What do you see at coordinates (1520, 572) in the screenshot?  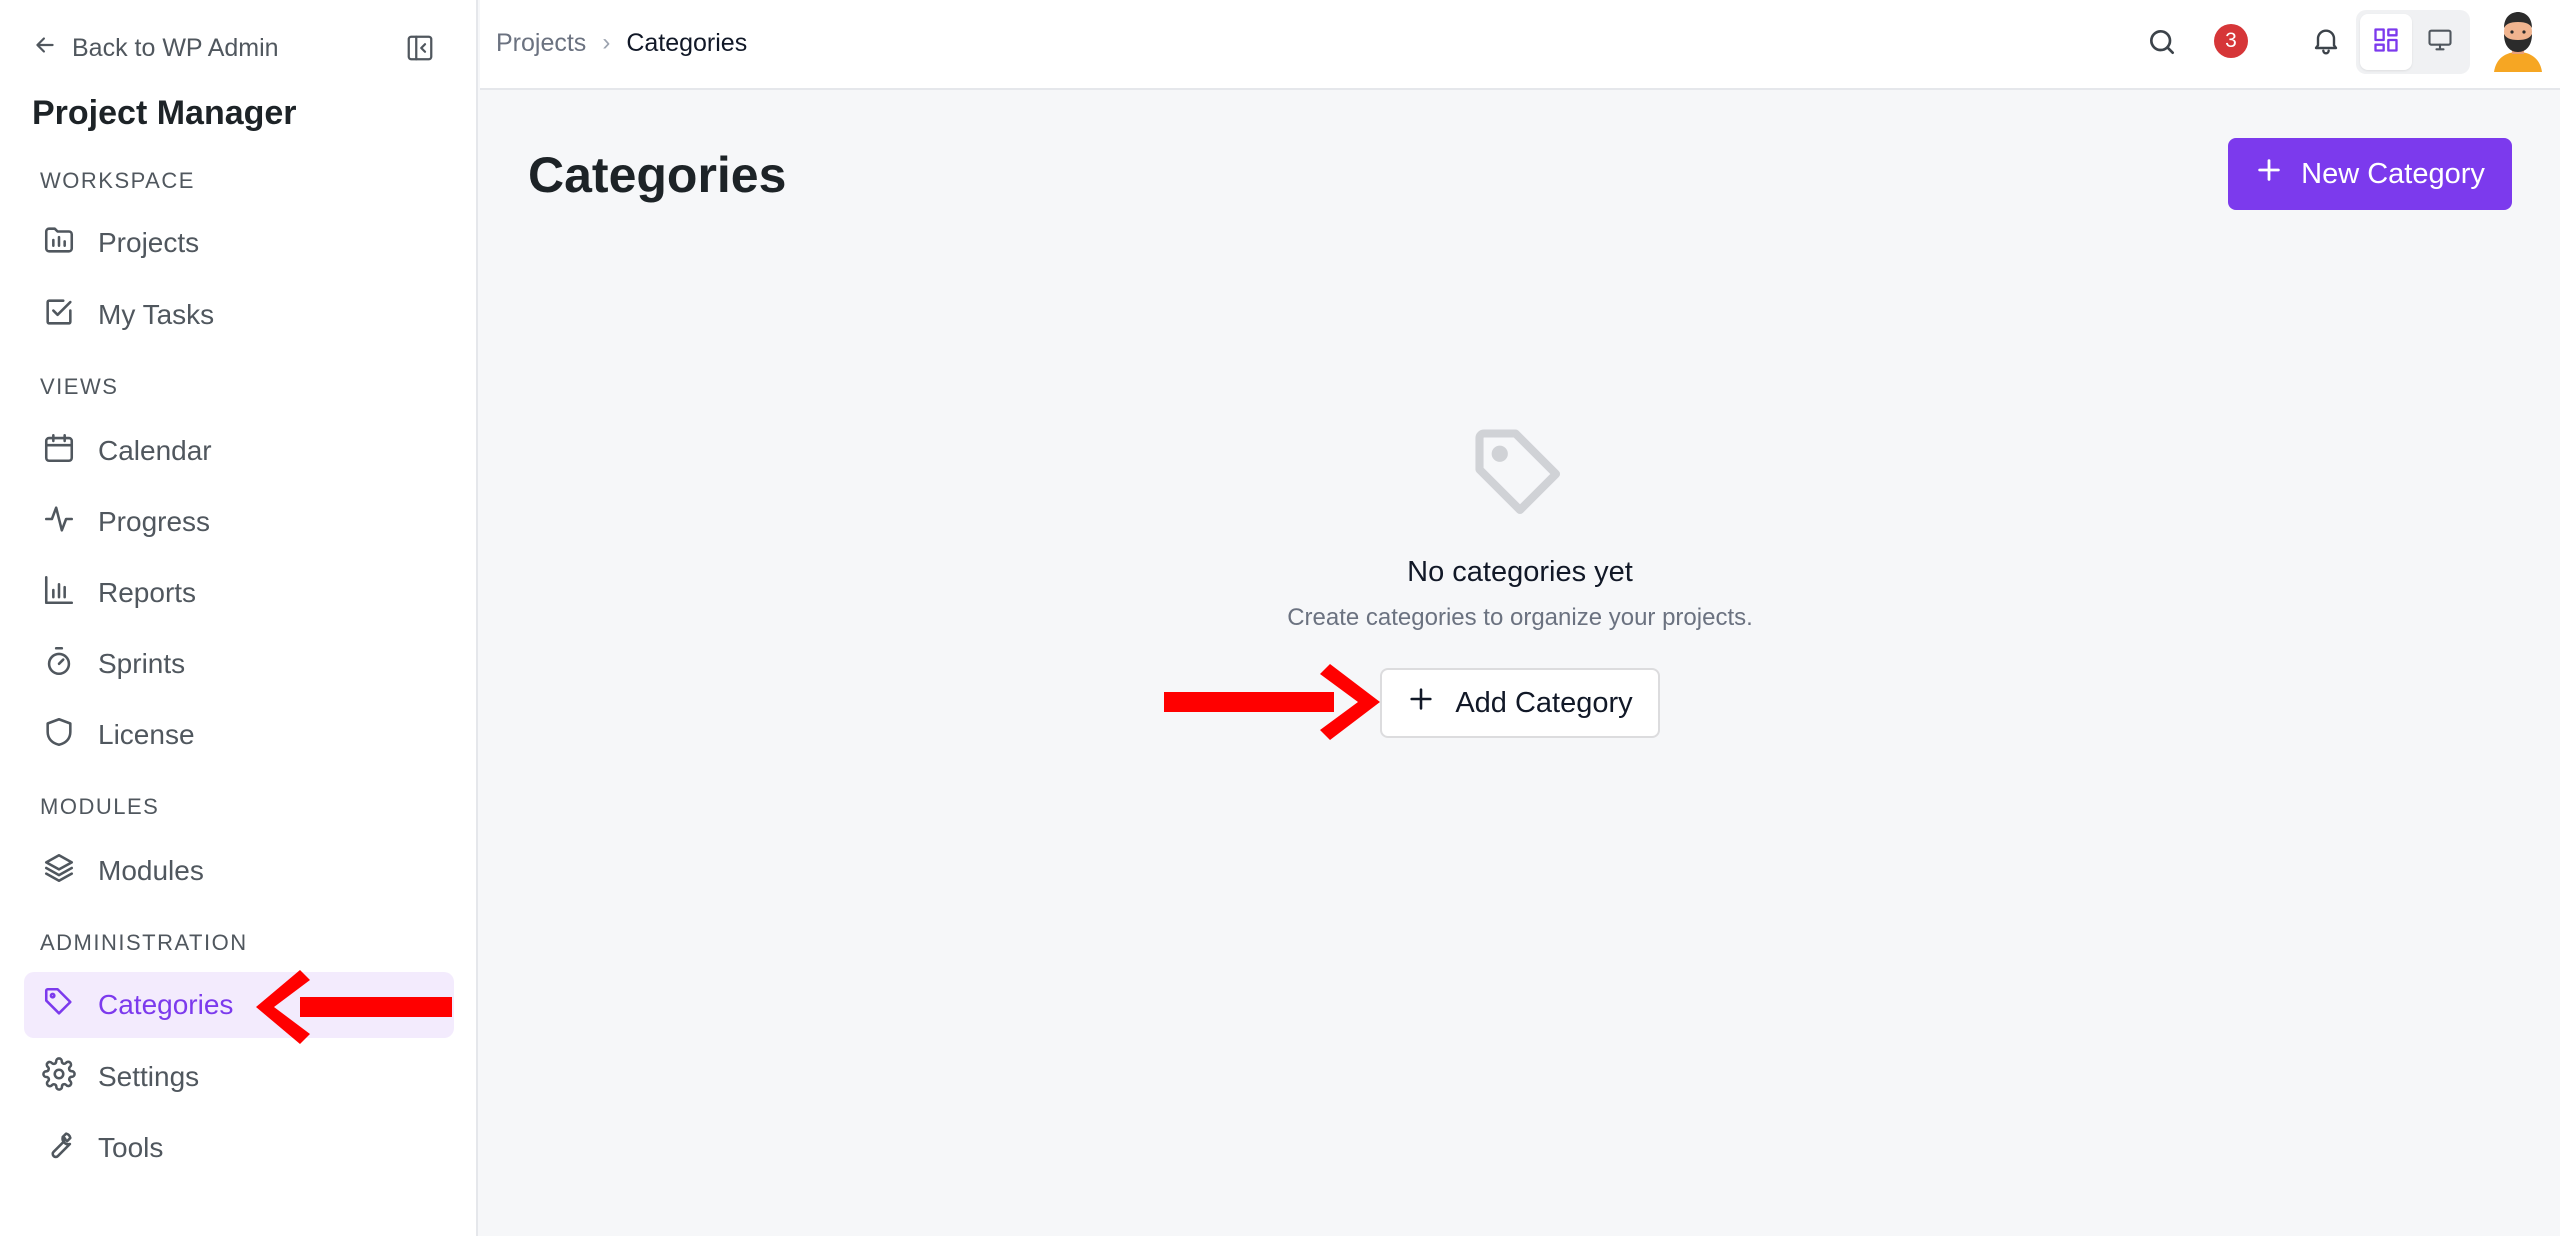 I see `empty-state-title: No categories yet` at bounding box center [1520, 572].